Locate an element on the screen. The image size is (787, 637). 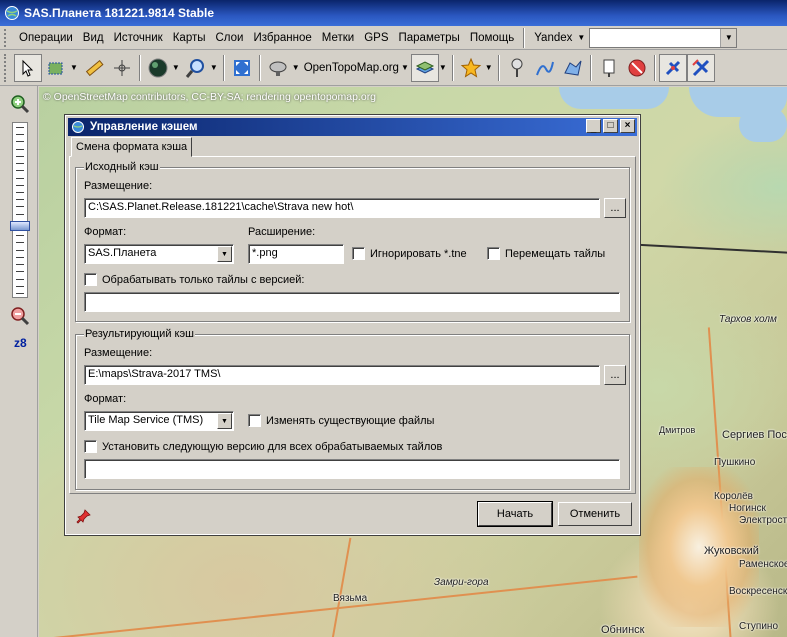
only-version-checkbox: Обрабатывать только тайлы с версией: is located at coordinates (194, 279).